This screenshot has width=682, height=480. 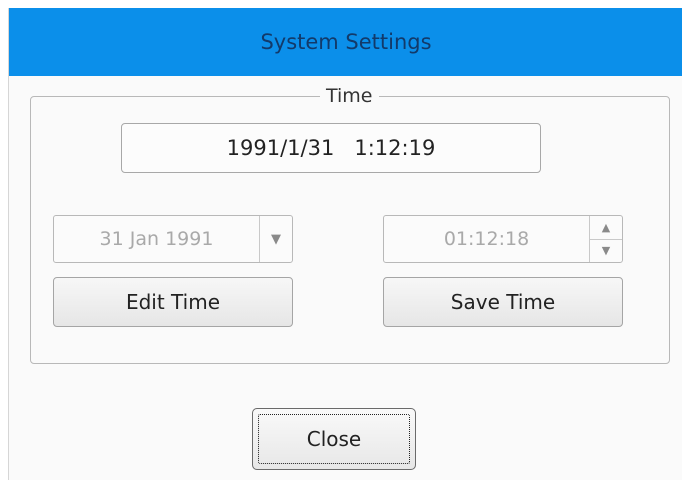 I want to click on close-button: Close, so click(x=334, y=439).